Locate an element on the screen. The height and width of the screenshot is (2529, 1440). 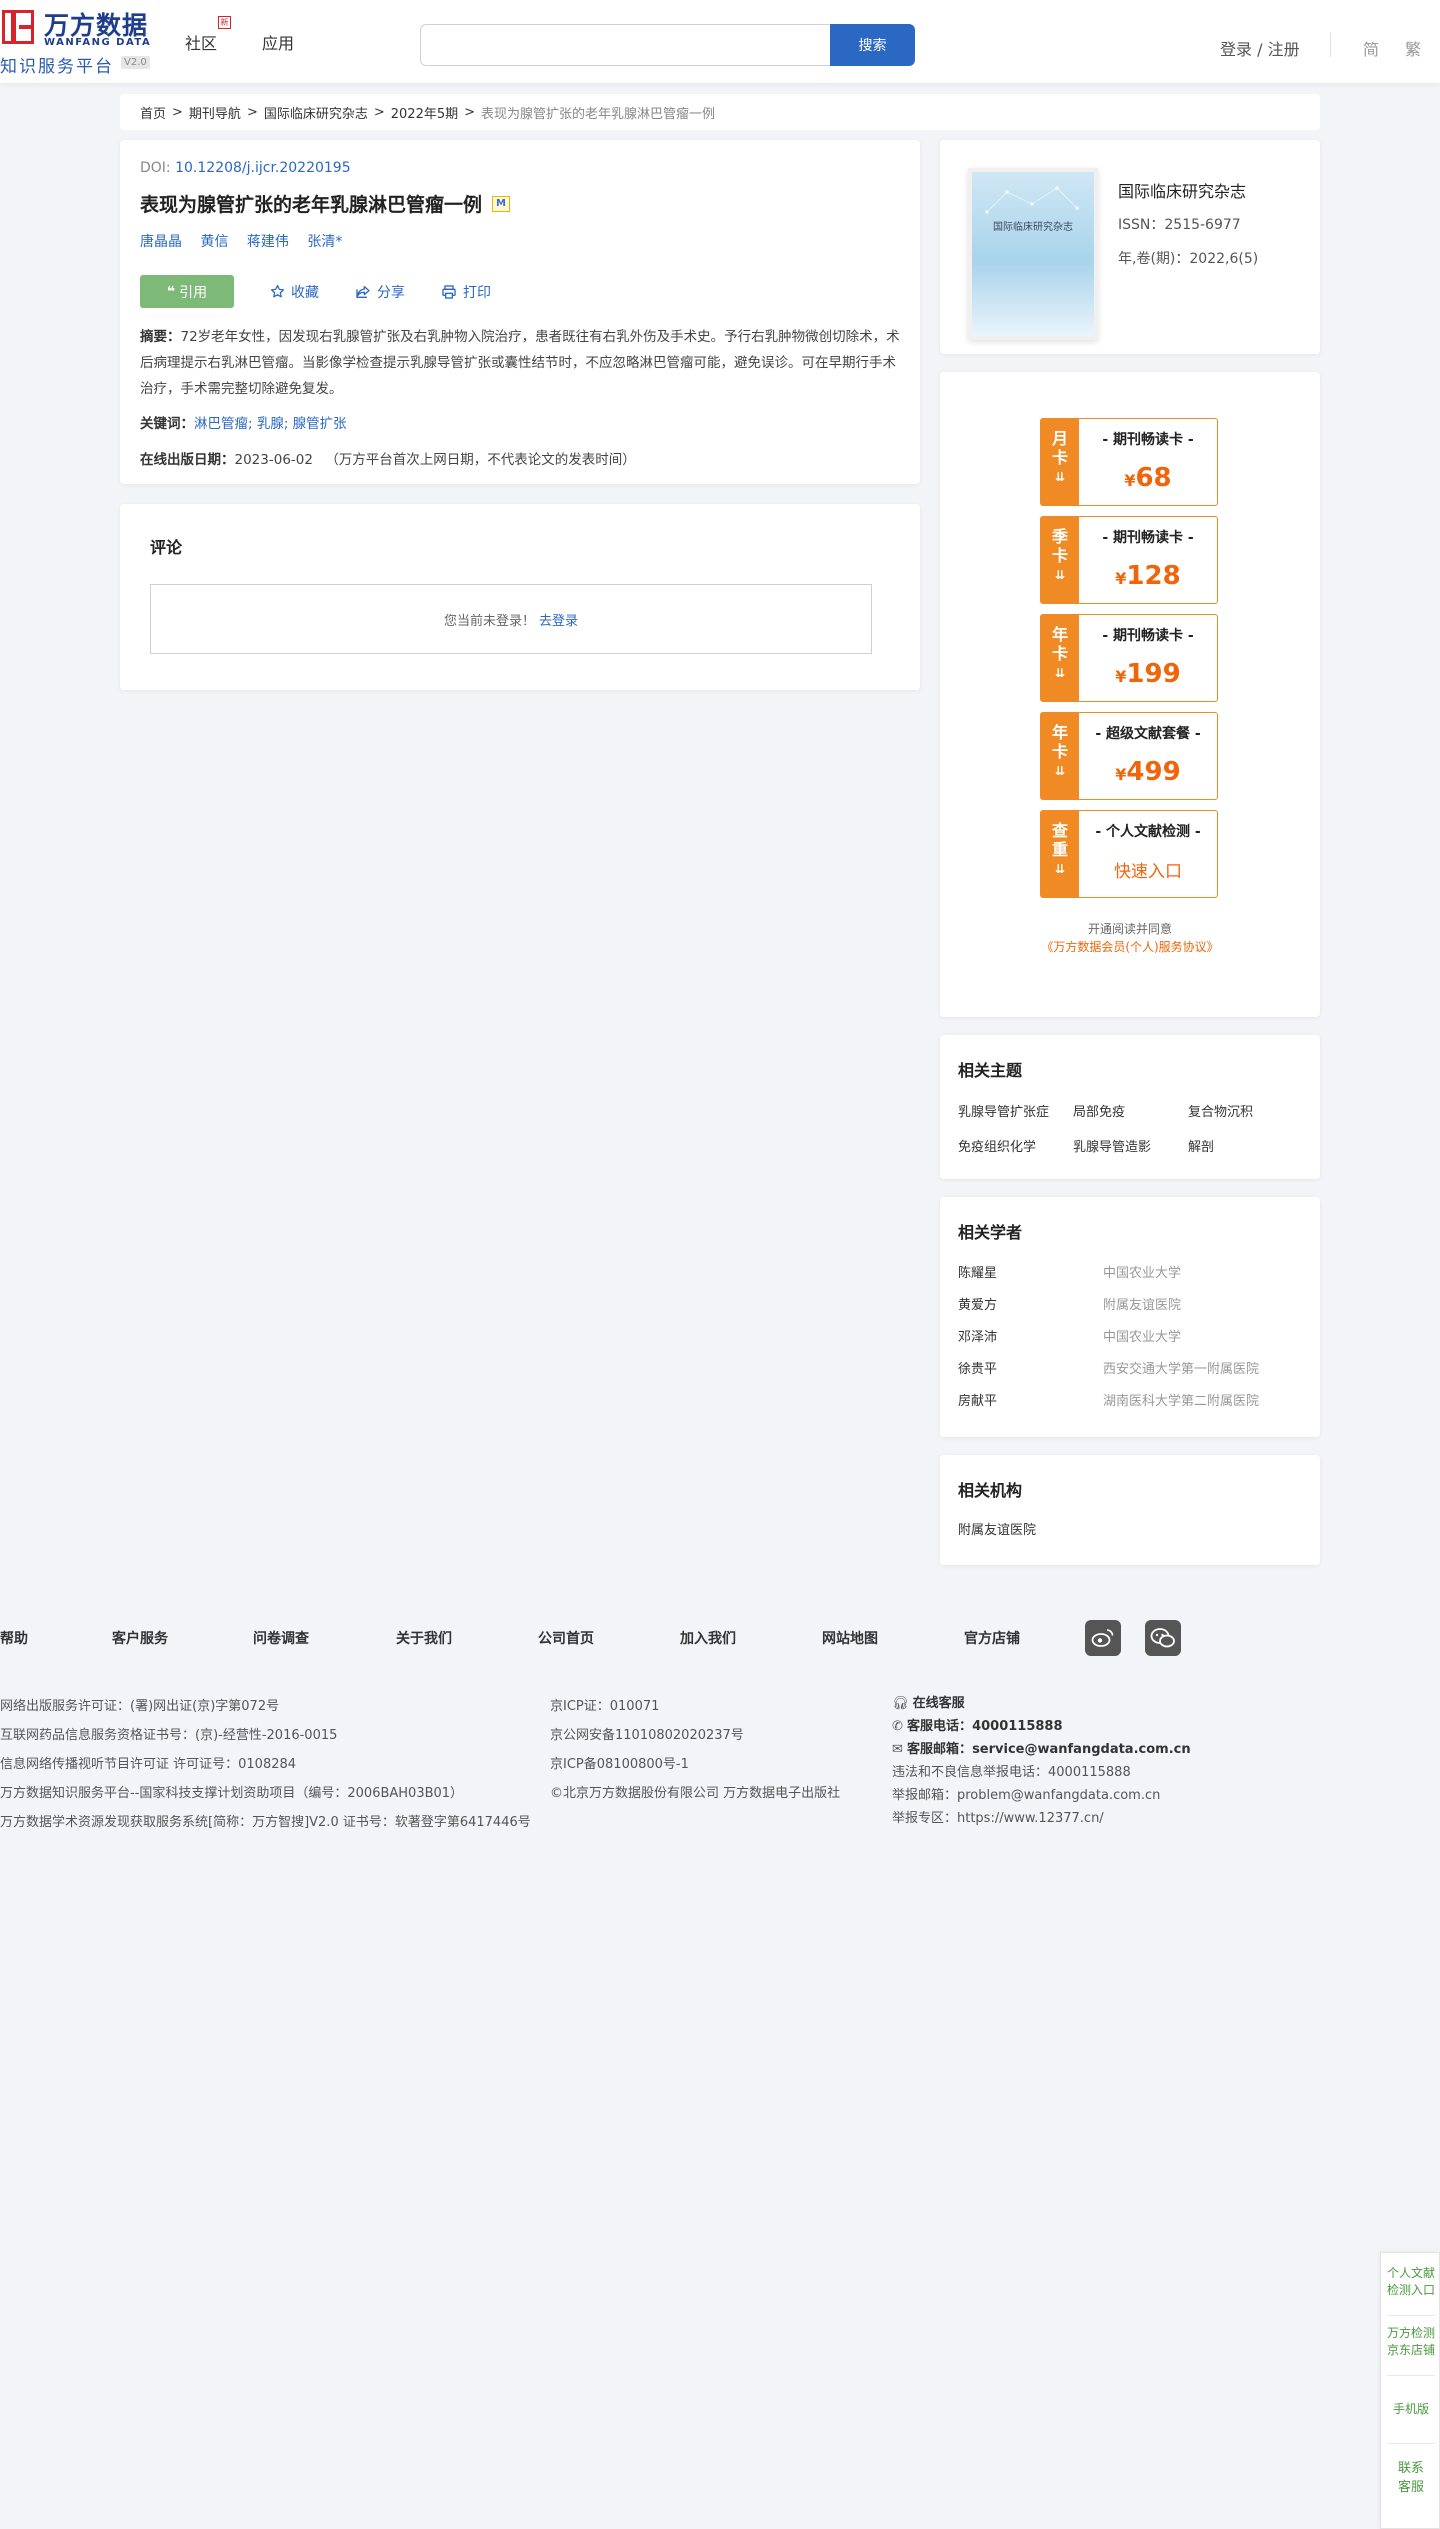
favorite-button: 收藏 is located at coordinates (294, 292).